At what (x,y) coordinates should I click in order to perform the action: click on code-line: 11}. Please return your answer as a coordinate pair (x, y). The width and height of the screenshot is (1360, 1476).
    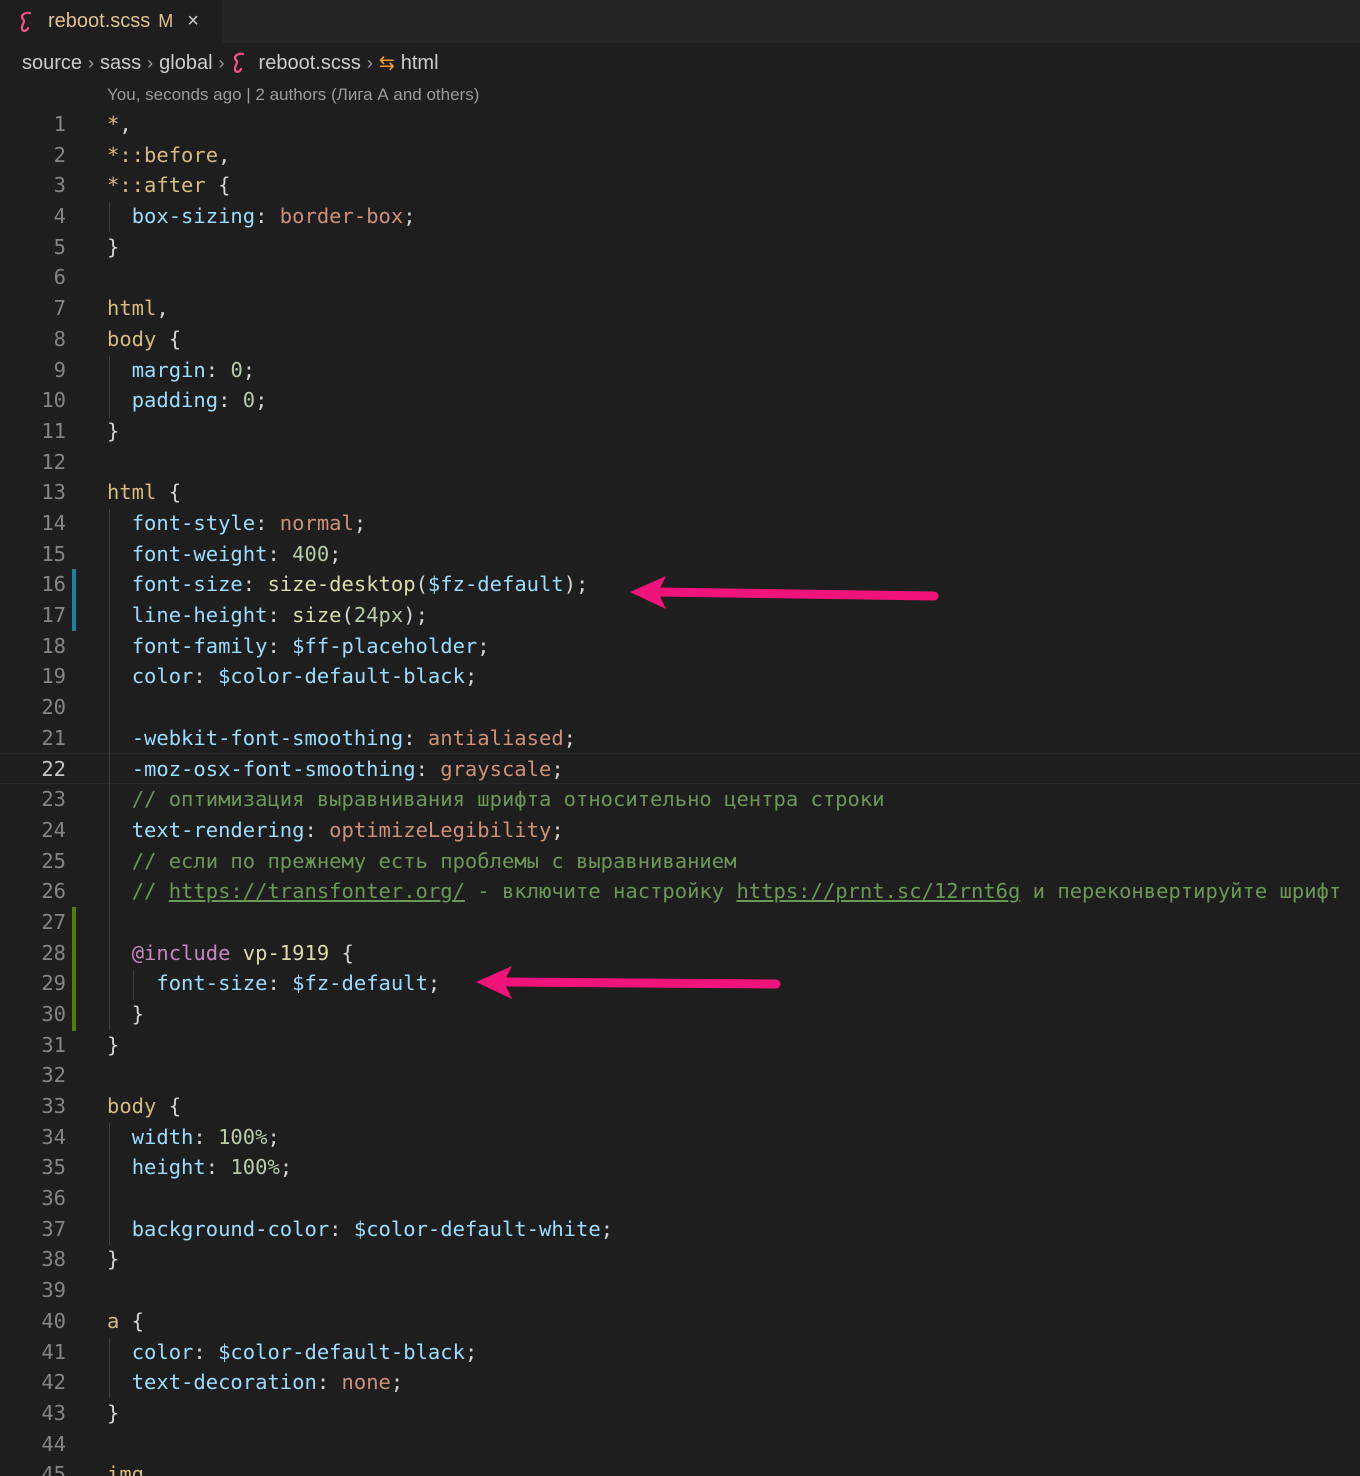
    Looking at the image, I should click on (680, 431).